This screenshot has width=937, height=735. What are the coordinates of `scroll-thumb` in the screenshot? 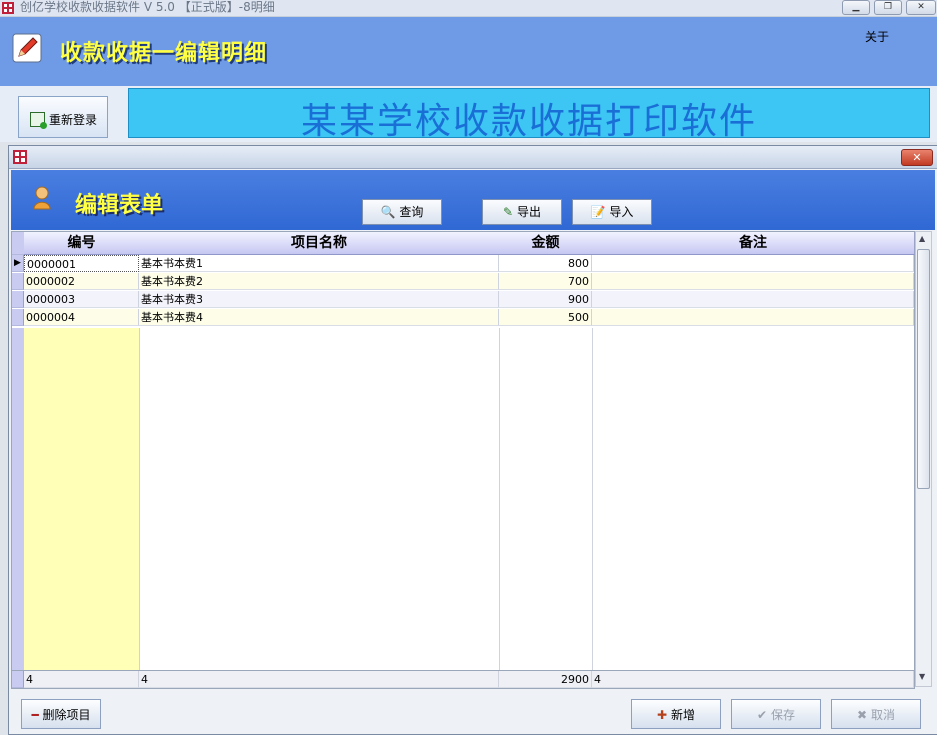 It's located at (923, 369).